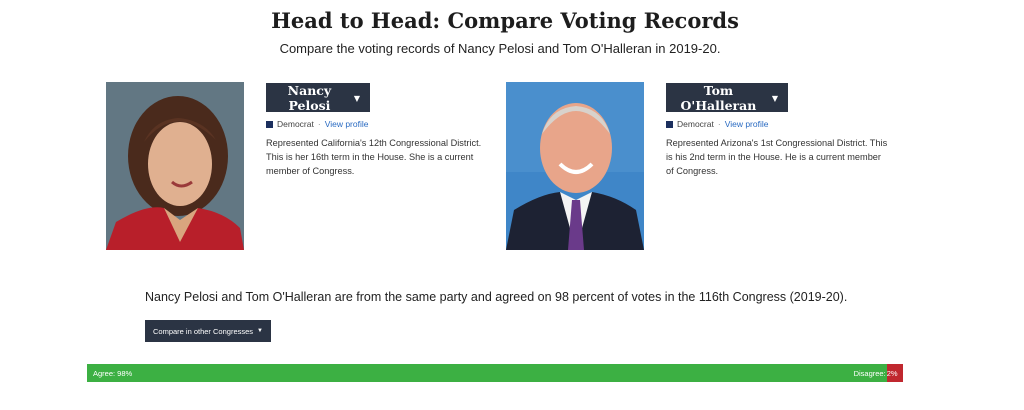  Describe the element at coordinates (347, 124) in the screenshot. I see `view-profile-link-pelosi: View profile` at that location.